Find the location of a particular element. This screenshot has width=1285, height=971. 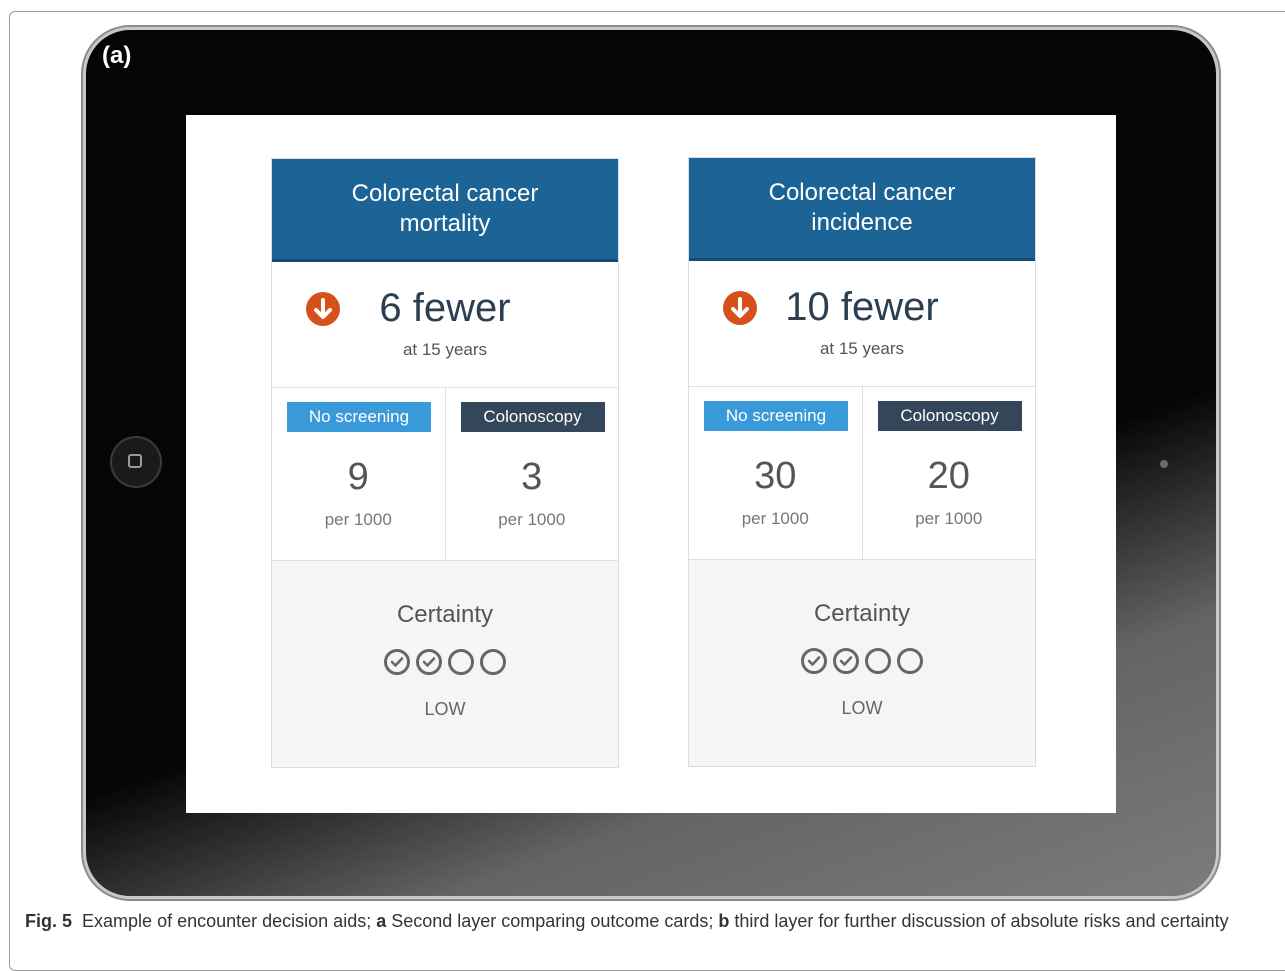

effect-section: 6 fewer at 15 years is located at coordinates (445, 325).